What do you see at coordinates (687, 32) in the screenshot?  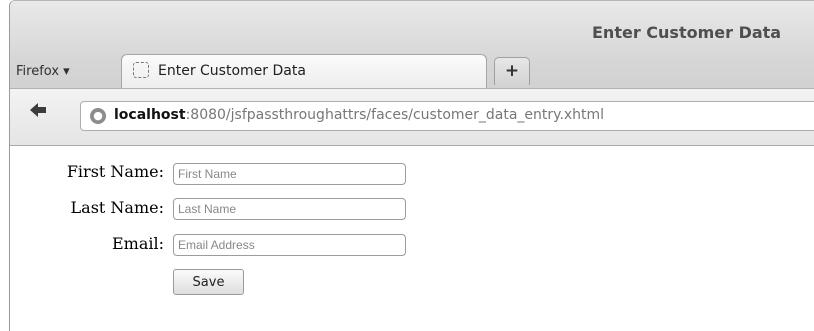 I see `window-title: Enter Customer Data` at bounding box center [687, 32].